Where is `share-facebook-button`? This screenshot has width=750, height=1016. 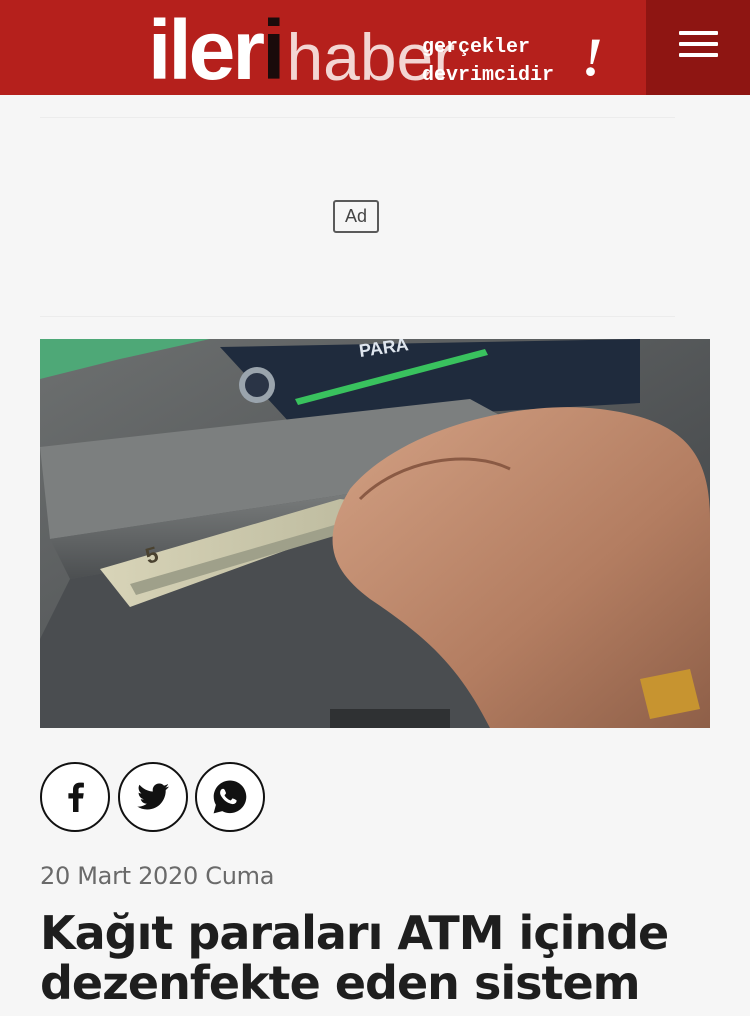
share-facebook-button is located at coordinates (75, 797).